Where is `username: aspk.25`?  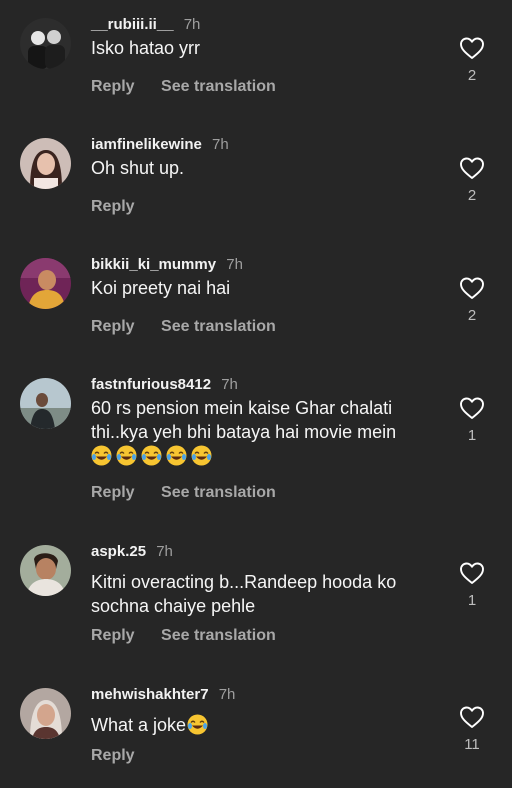 username: aspk.25 is located at coordinates (118, 551).